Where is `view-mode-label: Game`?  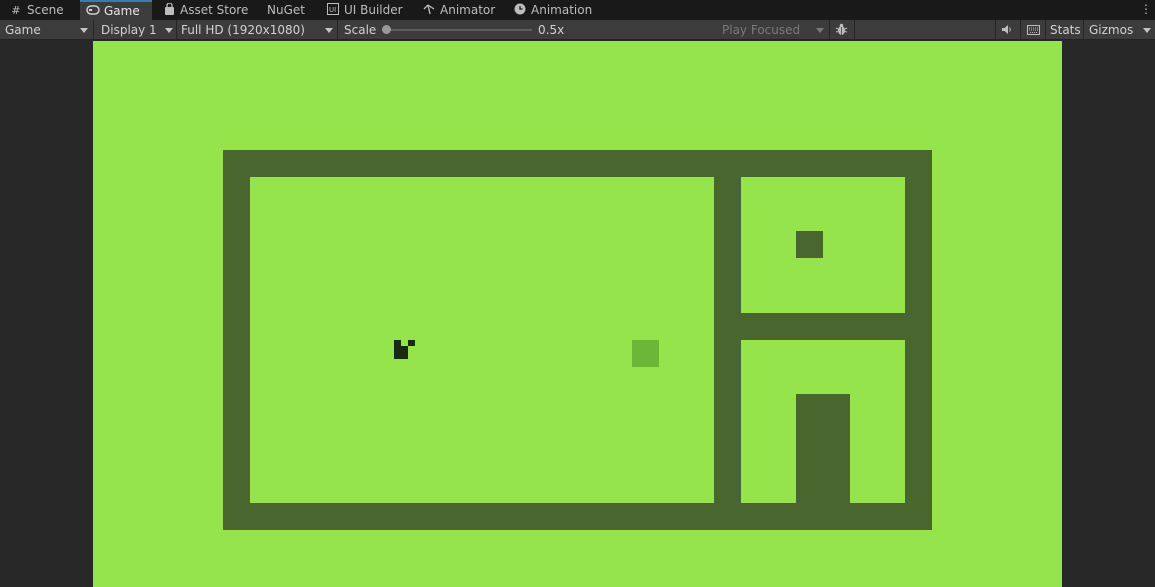 view-mode-label: Game is located at coordinates (23, 29).